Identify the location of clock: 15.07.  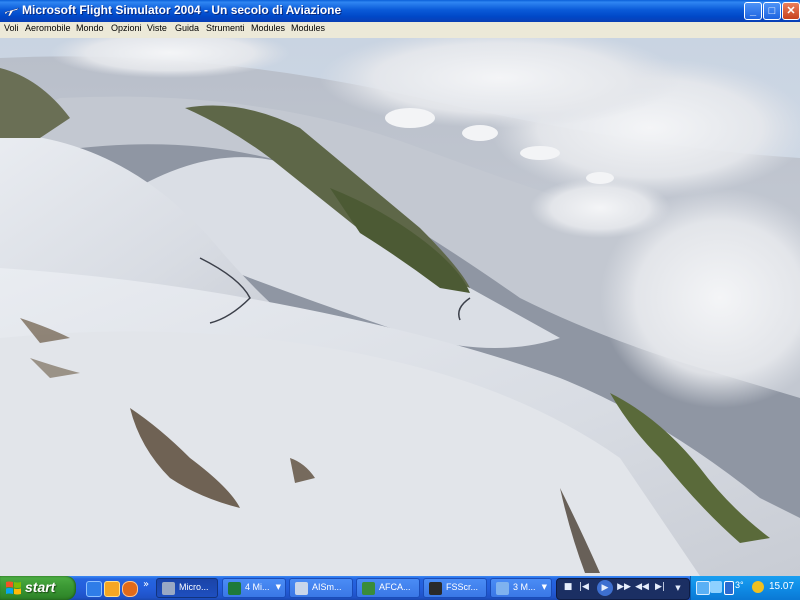
(781, 586).